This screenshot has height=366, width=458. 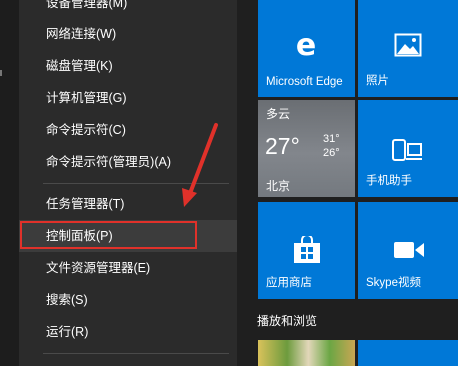 I want to click on menu-item-run: 运行(R), so click(x=128, y=332).